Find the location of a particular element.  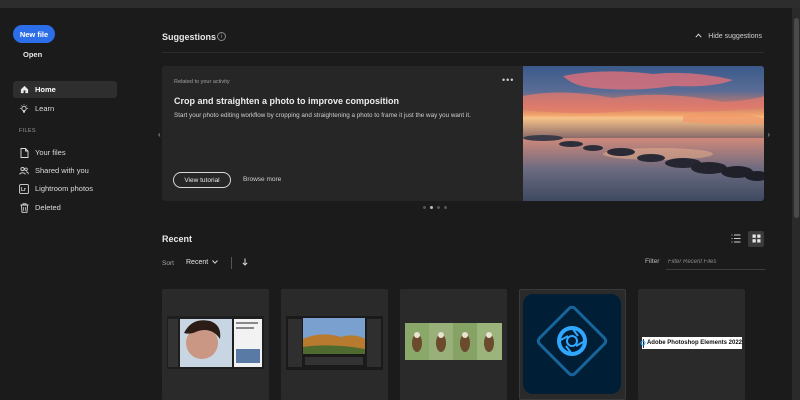

photoshop-elements-app-icon is located at coordinates (572, 344).